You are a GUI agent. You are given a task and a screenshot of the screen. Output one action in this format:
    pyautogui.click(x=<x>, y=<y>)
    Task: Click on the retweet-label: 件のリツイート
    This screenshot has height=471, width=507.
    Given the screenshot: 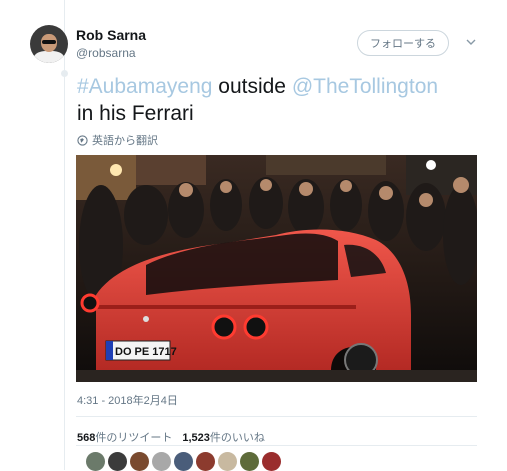 What is the action you would take?
    pyautogui.click(x=133, y=438)
    